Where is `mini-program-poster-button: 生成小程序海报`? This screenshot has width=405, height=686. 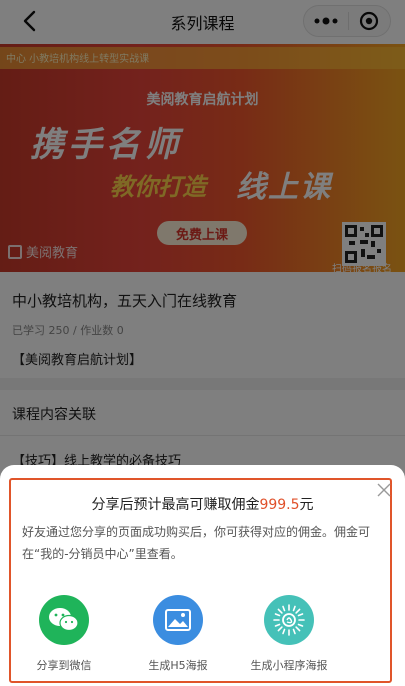 mini-program-poster-button: 生成小程序海报 is located at coordinates (289, 634).